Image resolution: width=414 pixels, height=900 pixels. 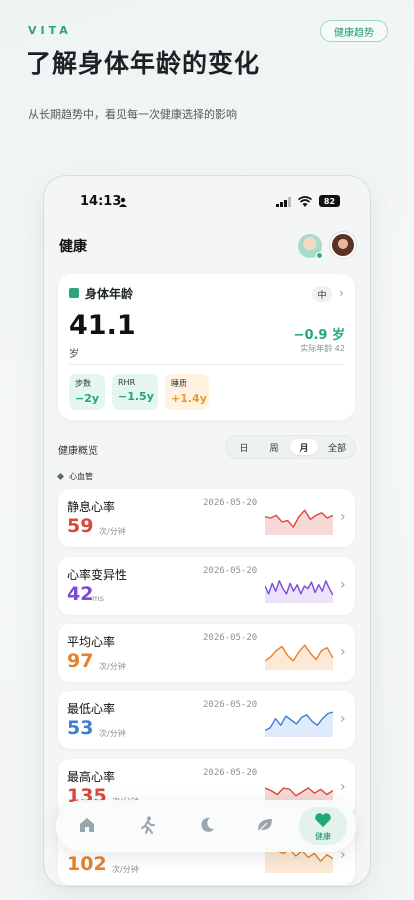 I want to click on body-age-icon, so click(x=74, y=293).